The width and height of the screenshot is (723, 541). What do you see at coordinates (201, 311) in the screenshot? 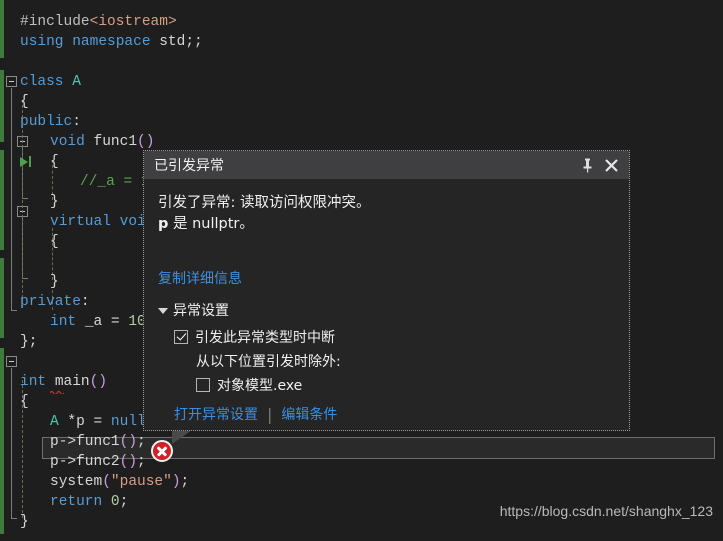
I see `exception-settings-label: 异常设置` at bounding box center [201, 311].